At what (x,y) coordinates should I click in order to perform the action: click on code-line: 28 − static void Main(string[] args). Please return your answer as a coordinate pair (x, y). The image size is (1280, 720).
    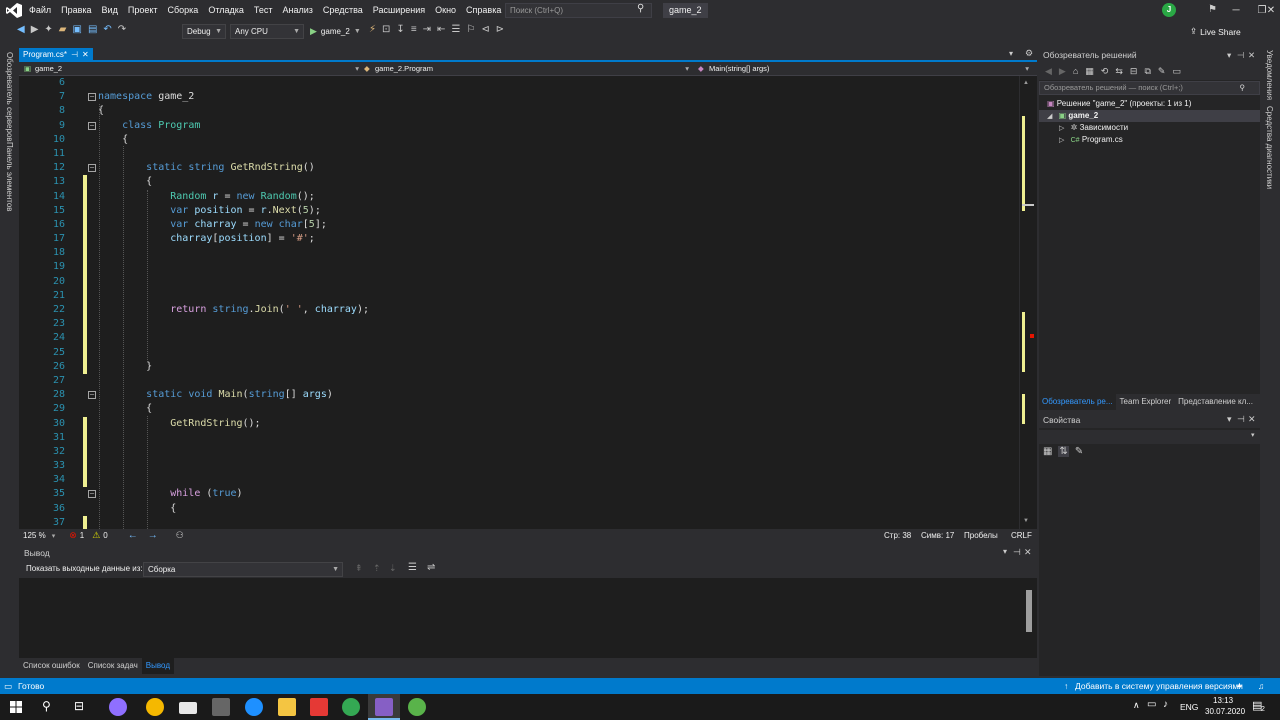
    Looking at the image, I should click on (519, 395).